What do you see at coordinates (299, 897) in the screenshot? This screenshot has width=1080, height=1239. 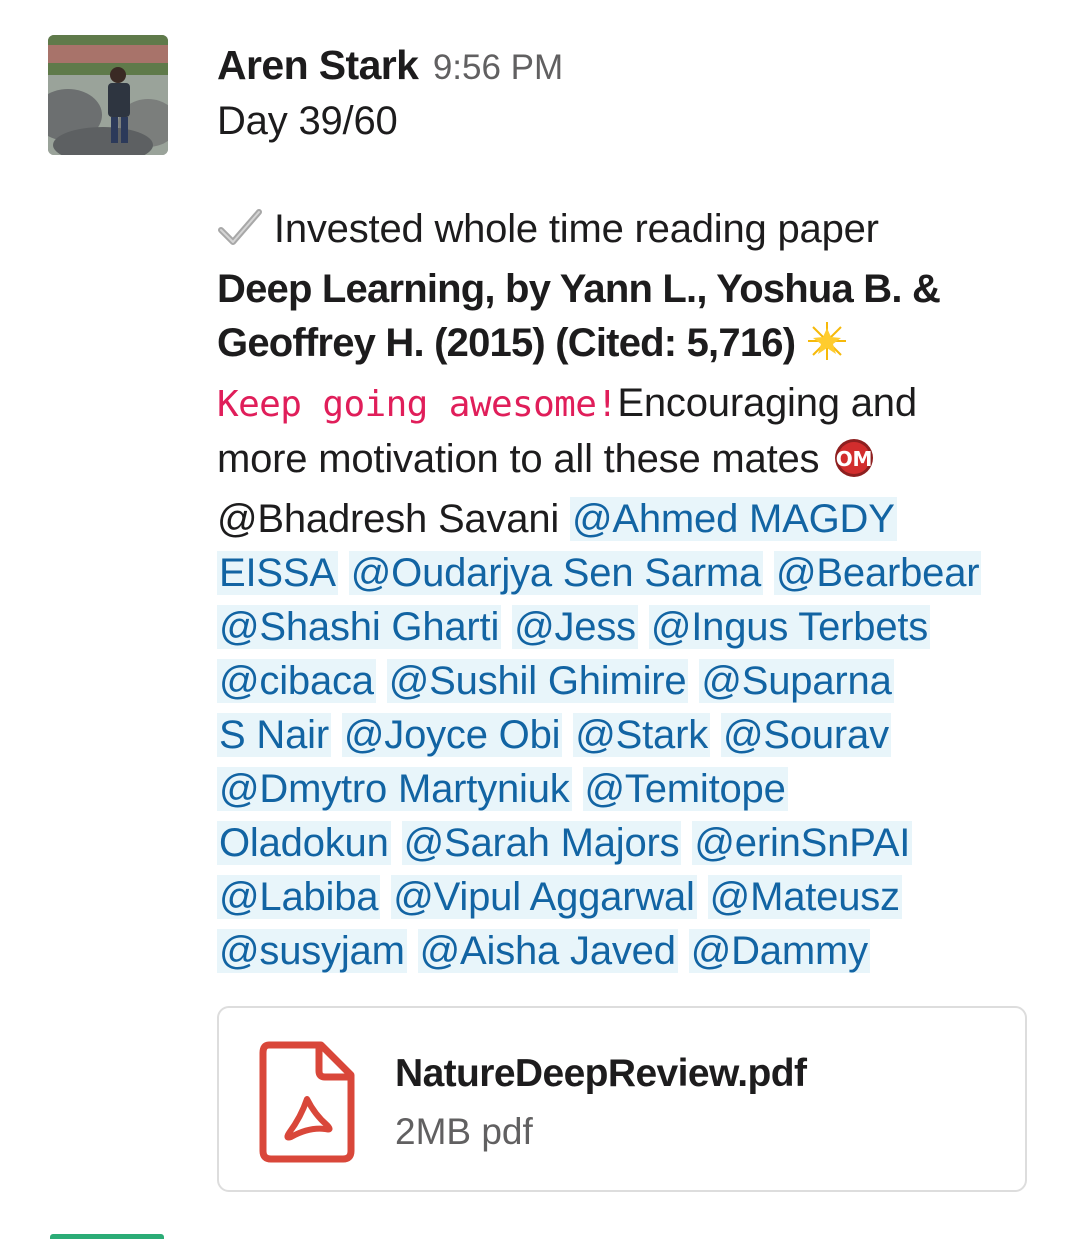 I see `mention-labiba: @Labiba` at bounding box center [299, 897].